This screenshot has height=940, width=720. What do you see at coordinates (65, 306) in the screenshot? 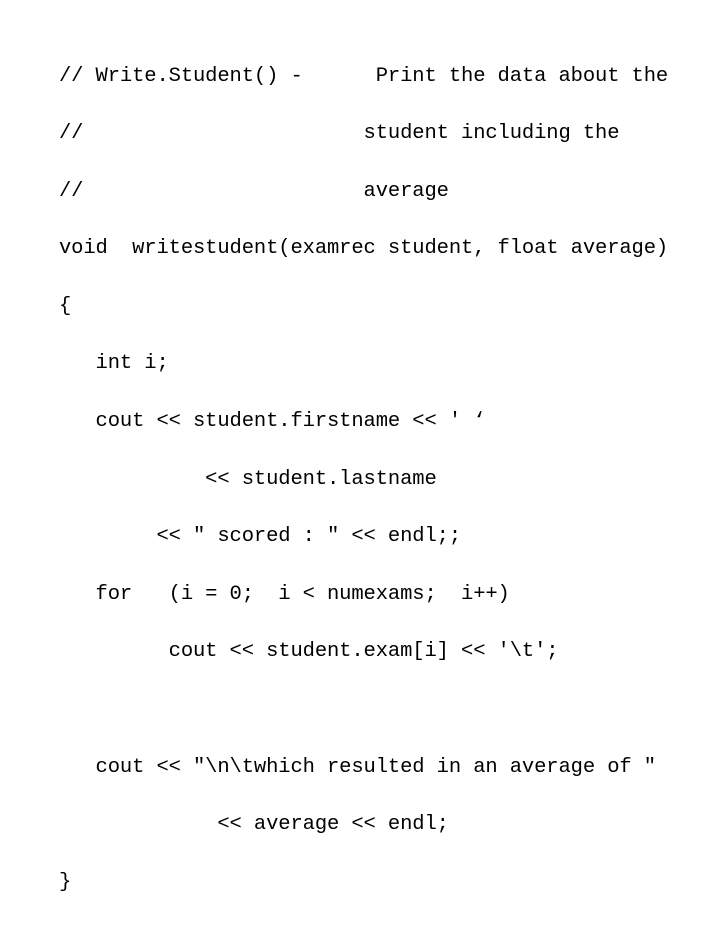
I see `code-line: {` at bounding box center [65, 306].